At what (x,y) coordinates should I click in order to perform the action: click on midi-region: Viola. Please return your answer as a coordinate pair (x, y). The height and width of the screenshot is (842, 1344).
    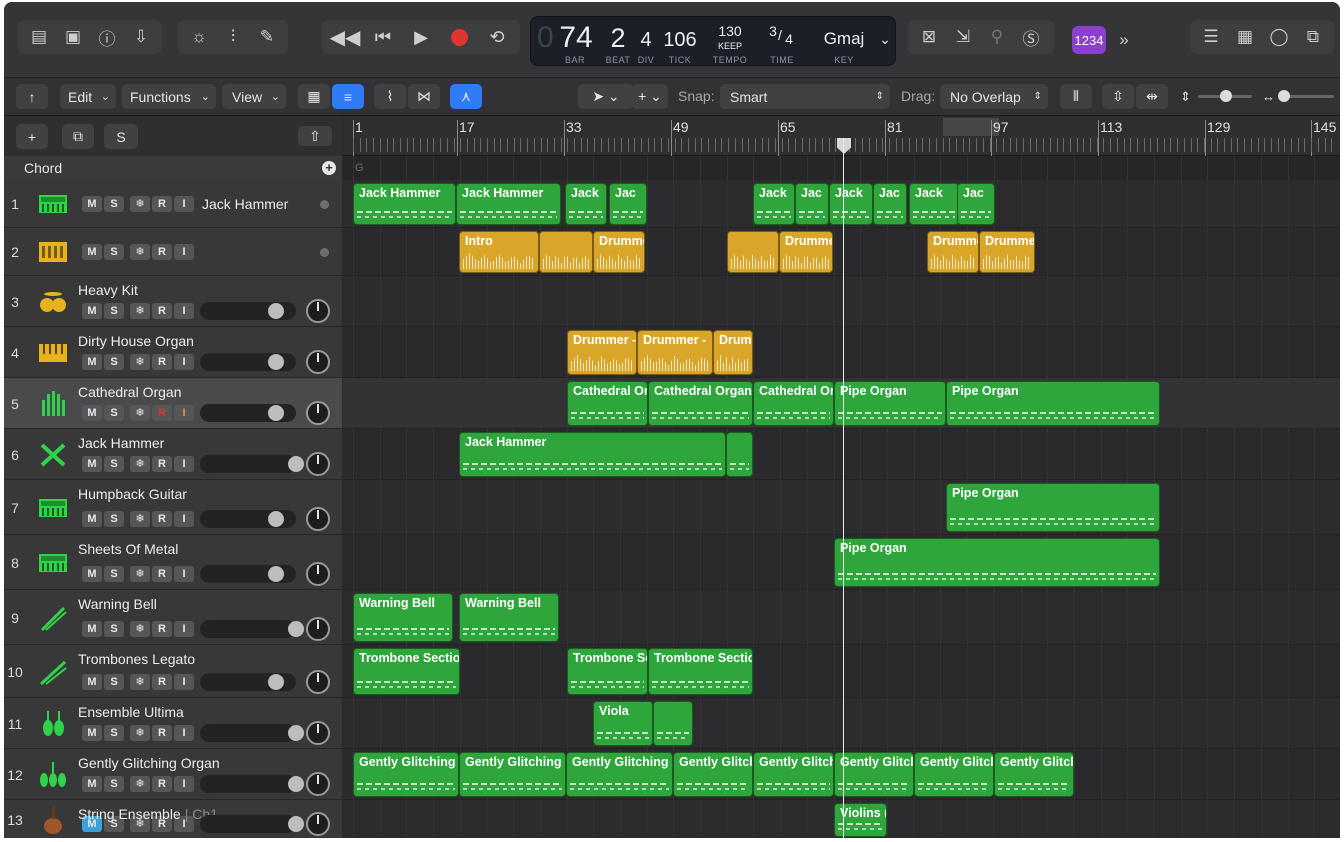
    Looking at the image, I should click on (623, 723).